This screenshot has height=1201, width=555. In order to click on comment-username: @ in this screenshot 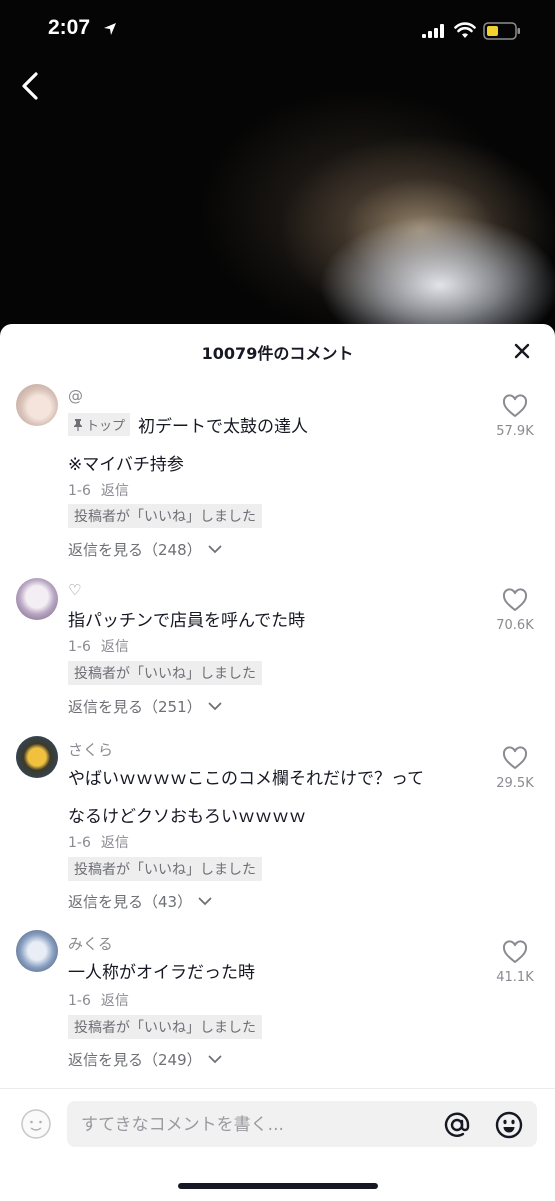, I will do `click(75, 396)`.